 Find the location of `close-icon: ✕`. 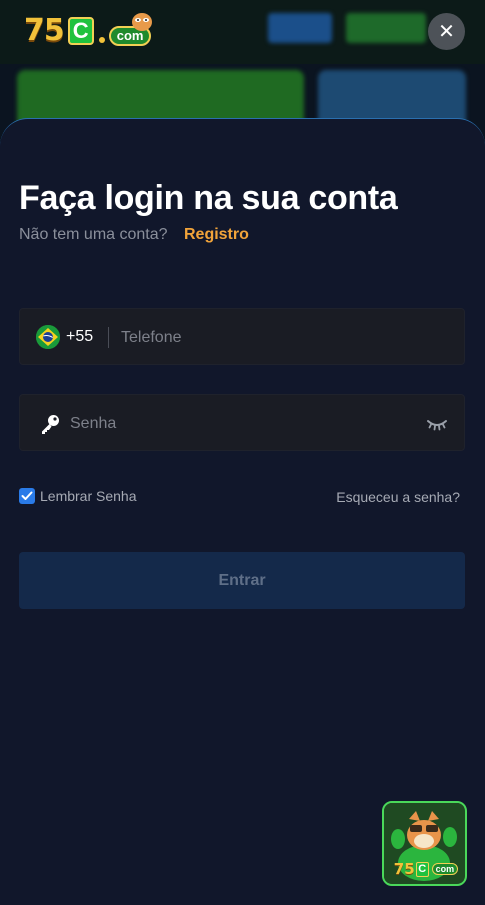

close-icon: ✕ is located at coordinates (446, 32).